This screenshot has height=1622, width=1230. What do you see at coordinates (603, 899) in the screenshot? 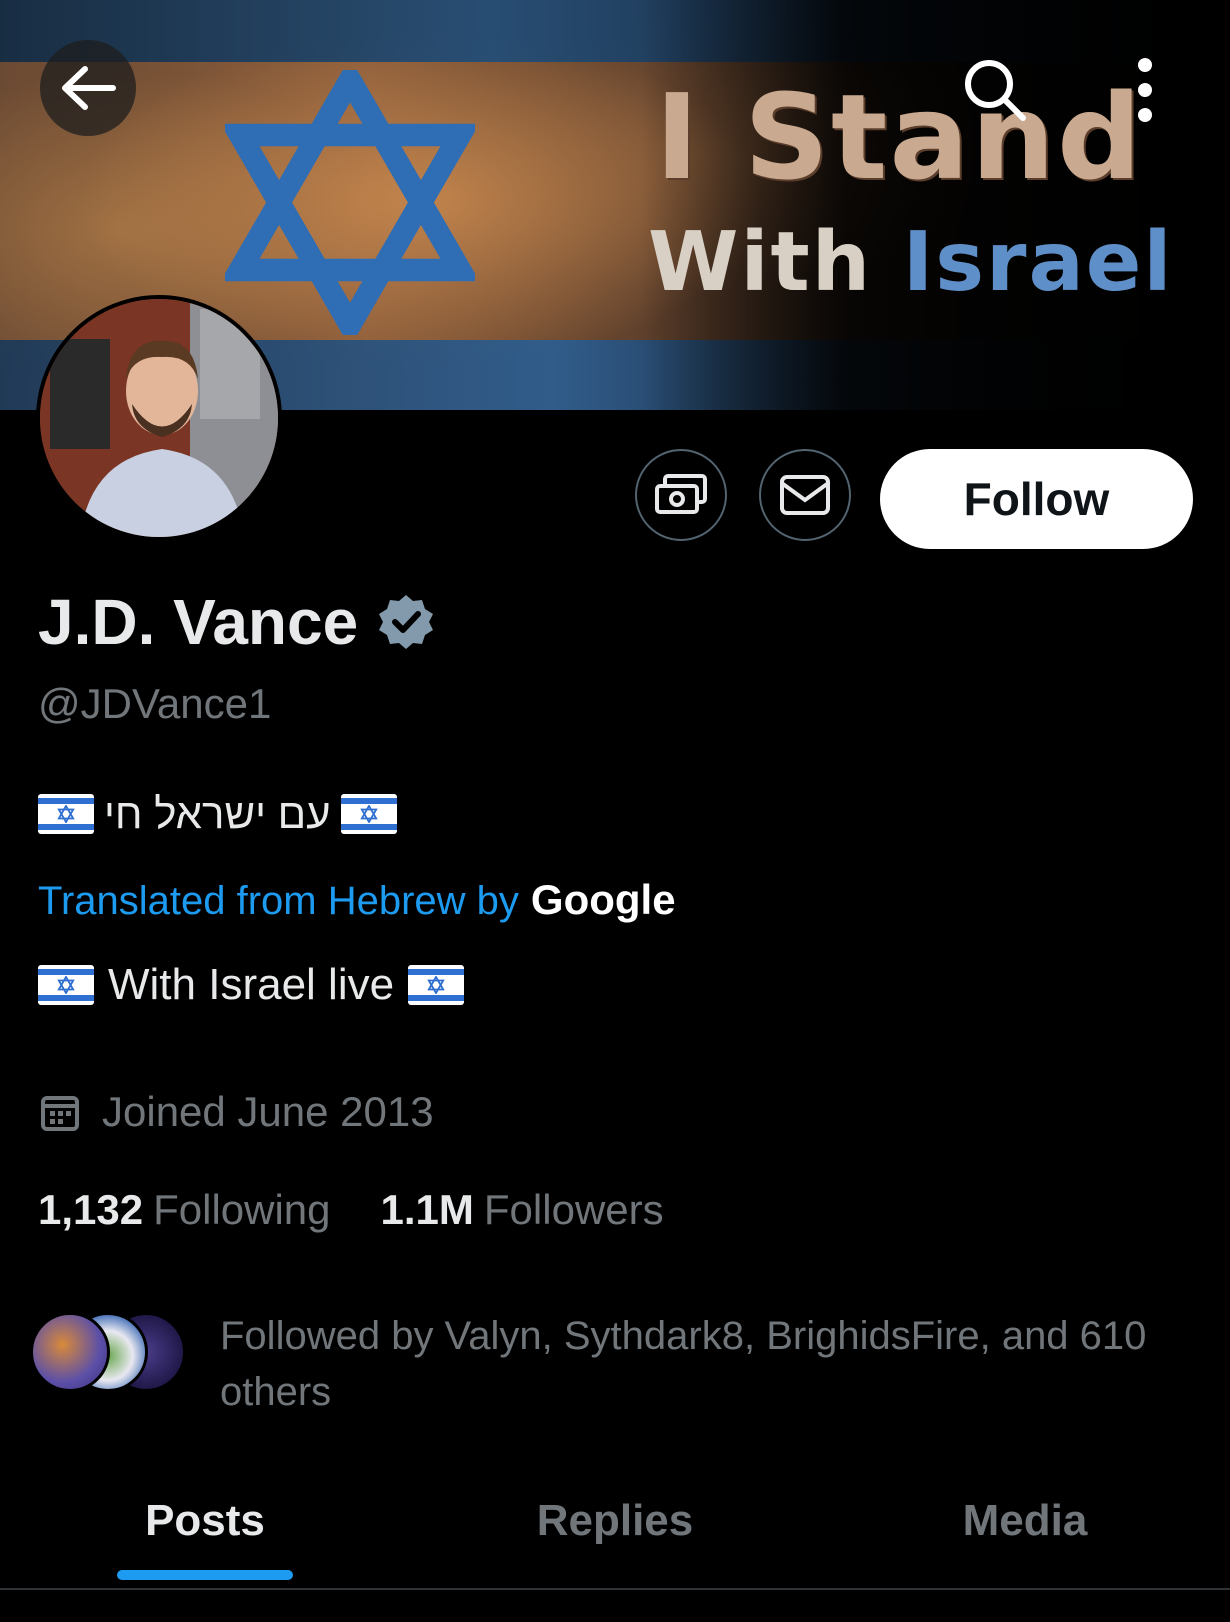
I see `google-logo: Google` at bounding box center [603, 899].